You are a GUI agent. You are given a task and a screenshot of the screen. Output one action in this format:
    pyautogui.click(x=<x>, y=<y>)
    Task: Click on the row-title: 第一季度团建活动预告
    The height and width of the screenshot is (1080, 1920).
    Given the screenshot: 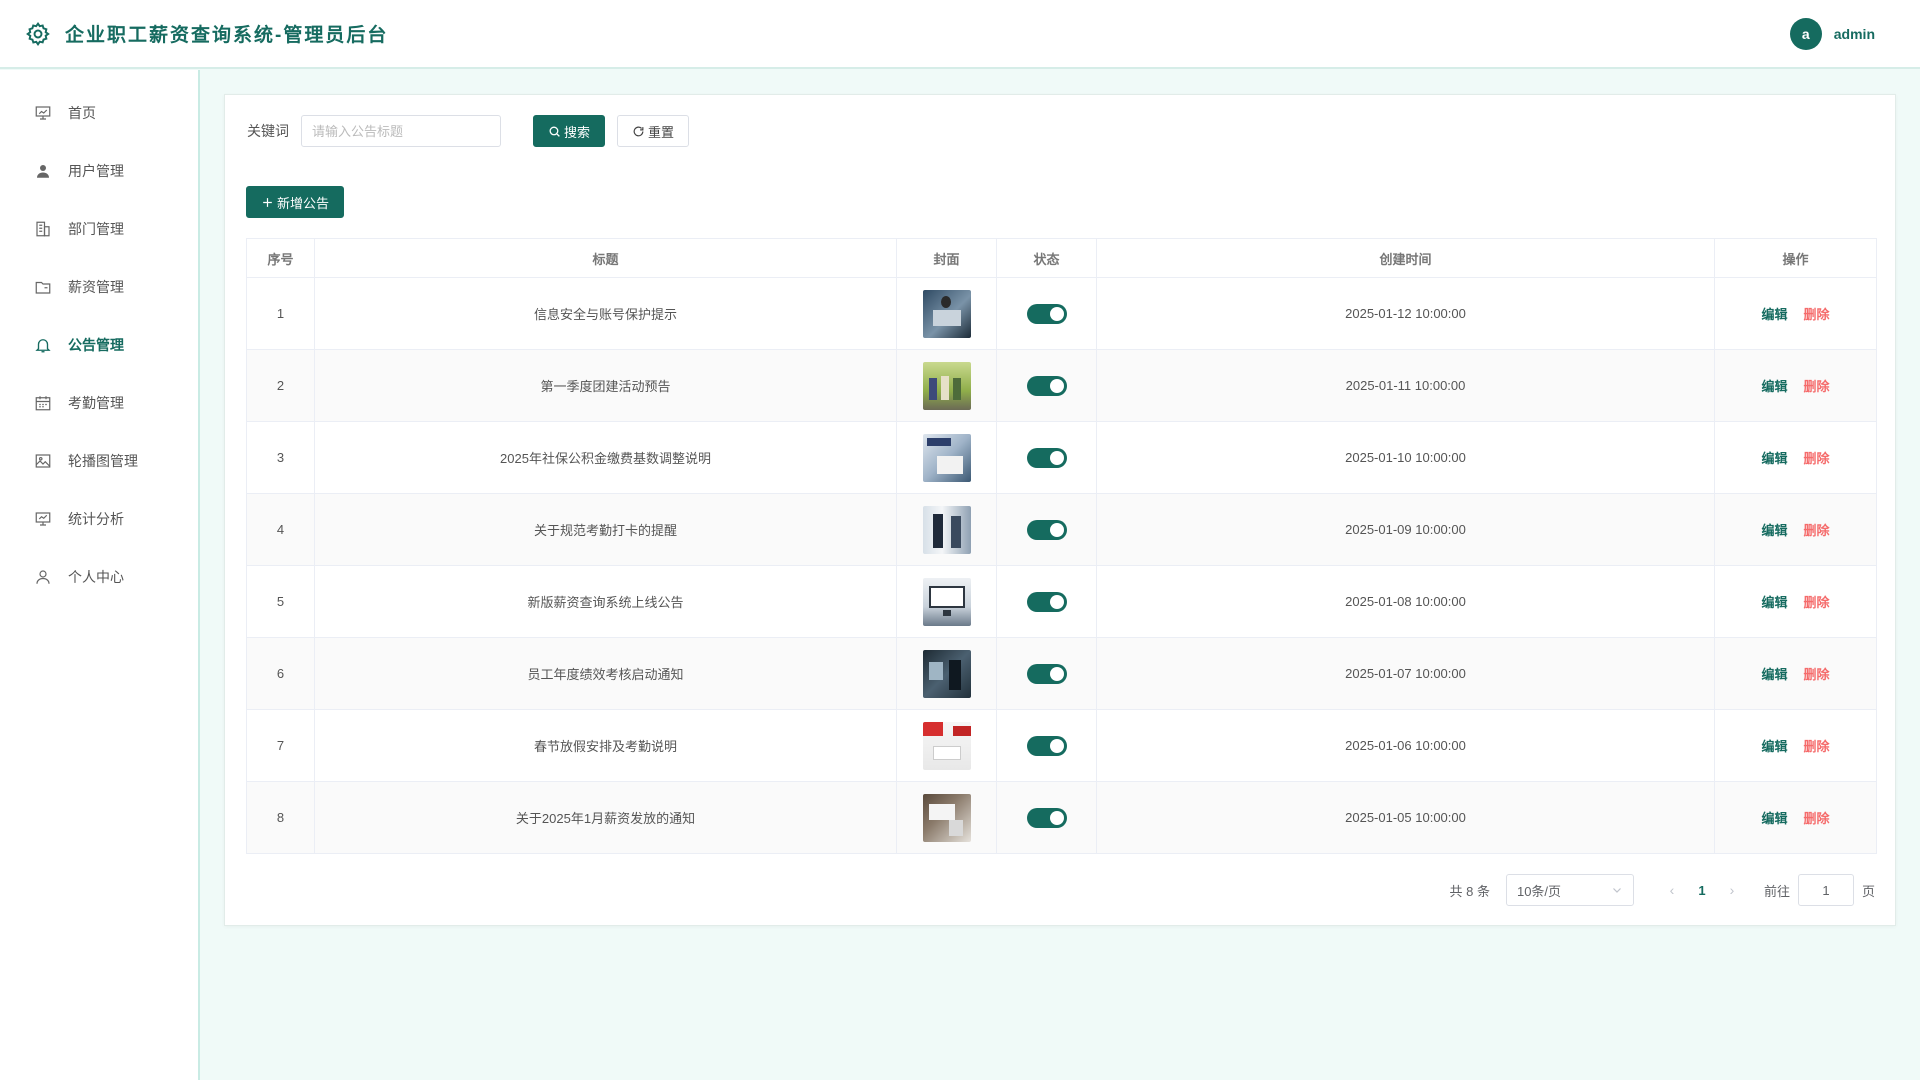 What is the action you would take?
    pyautogui.click(x=605, y=385)
    